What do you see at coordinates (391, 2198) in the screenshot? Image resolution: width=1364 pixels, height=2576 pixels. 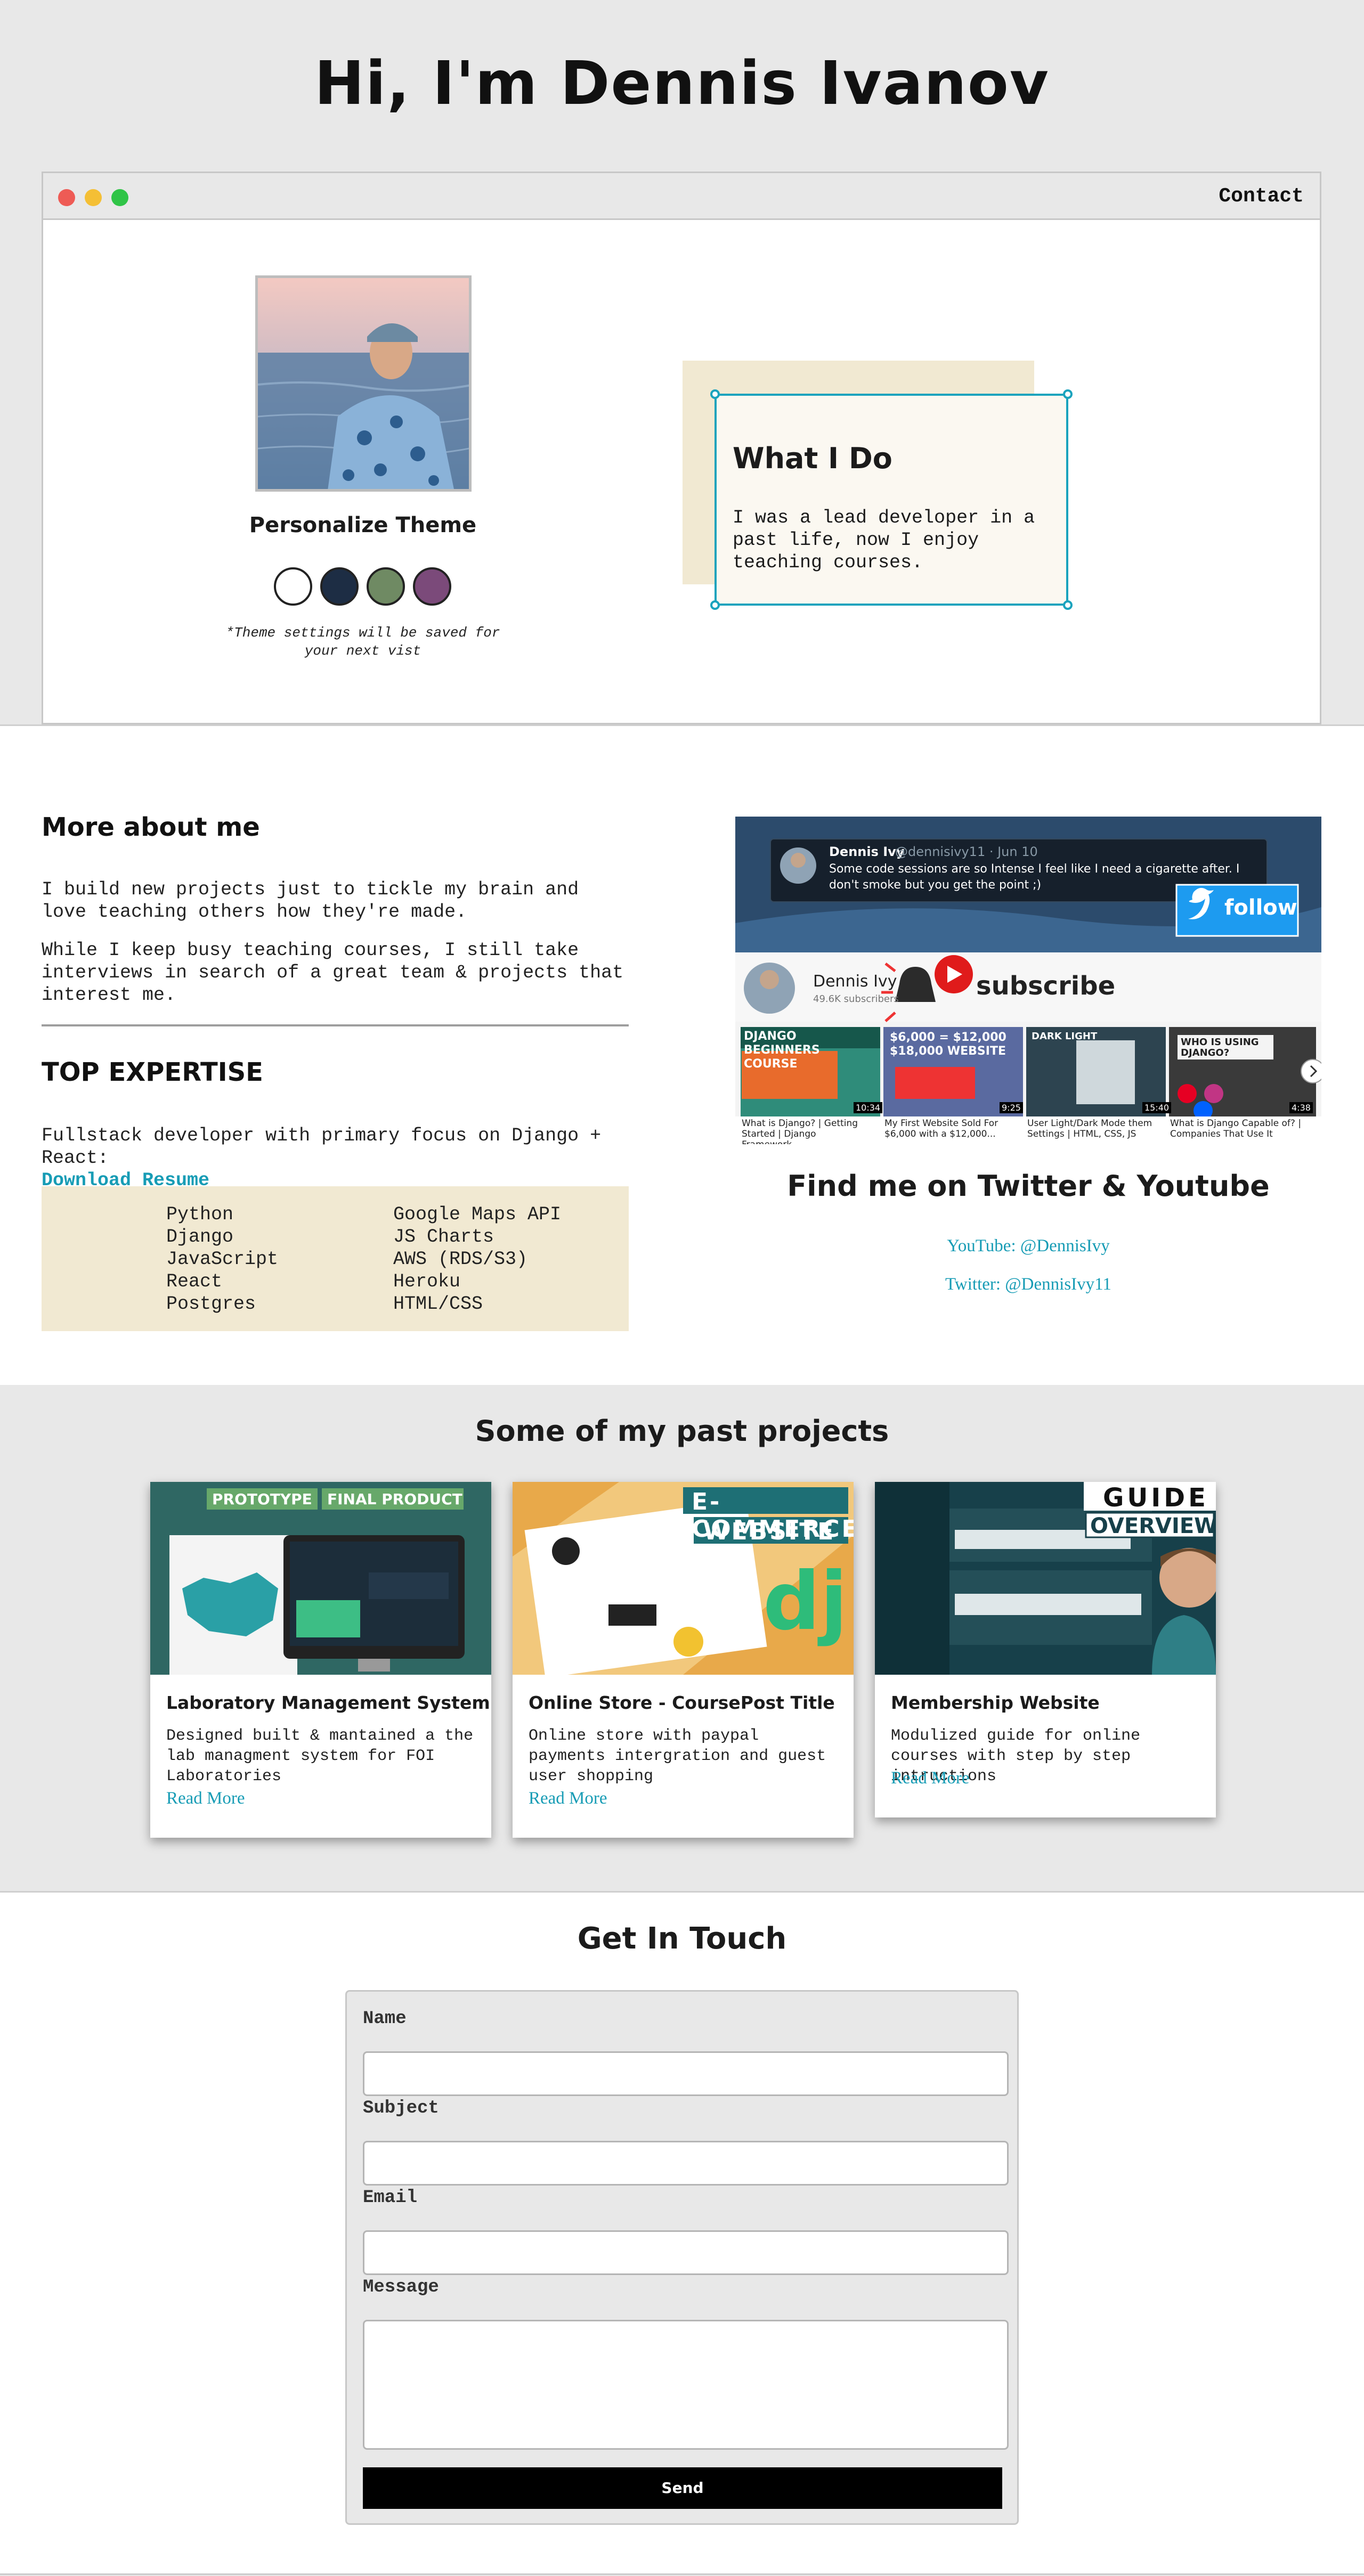 I see `email-label: Email` at bounding box center [391, 2198].